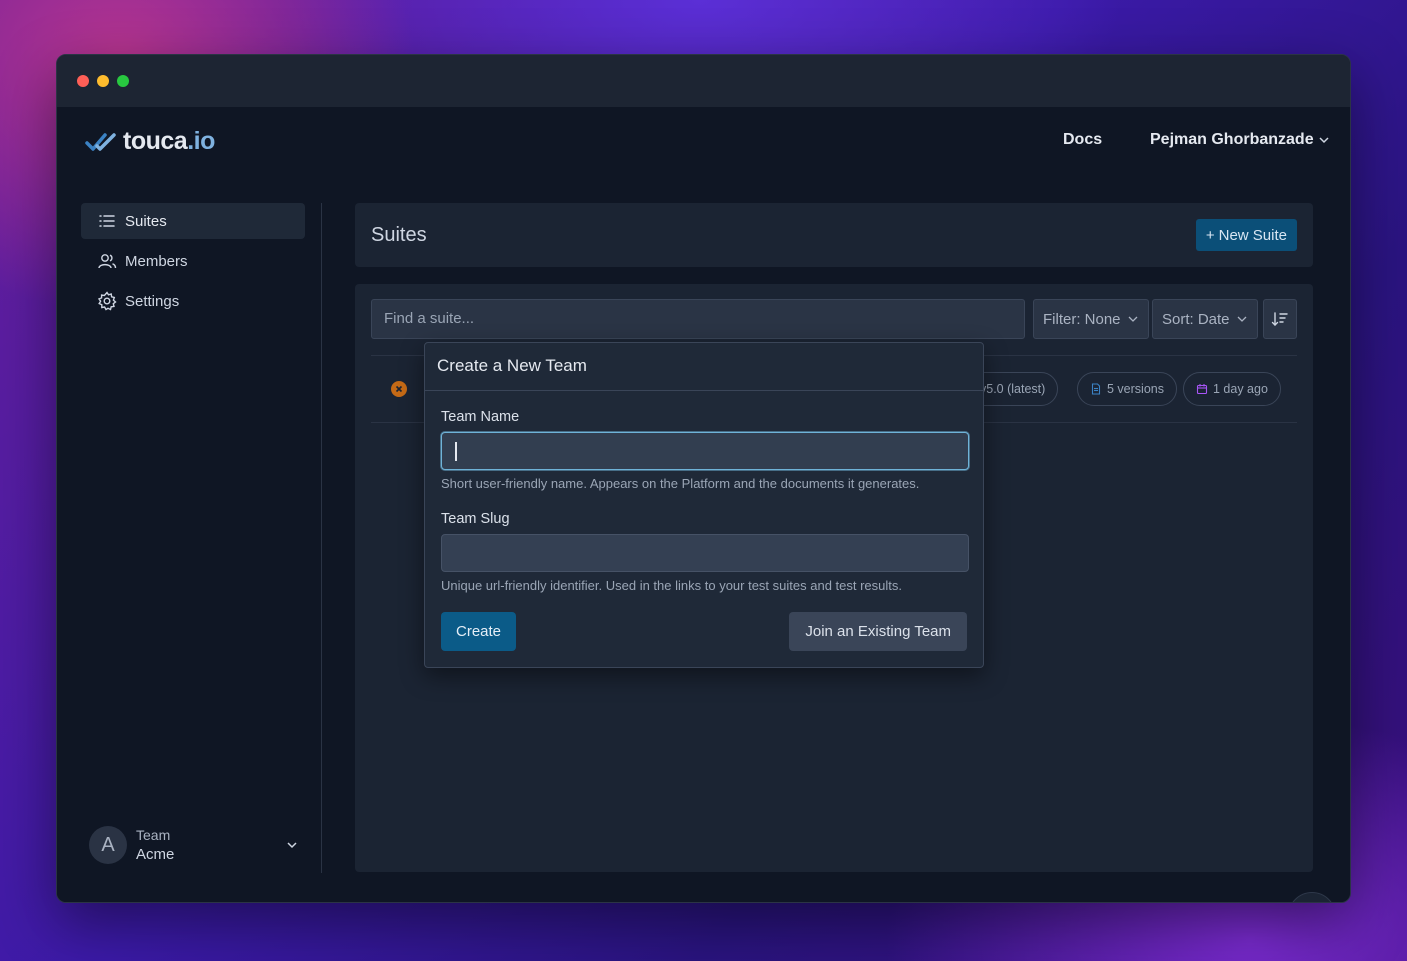 The image size is (1407, 961). What do you see at coordinates (1252, 235) in the screenshot?
I see `new-suite-label: New Suite` at bounding box center [1252, 235].